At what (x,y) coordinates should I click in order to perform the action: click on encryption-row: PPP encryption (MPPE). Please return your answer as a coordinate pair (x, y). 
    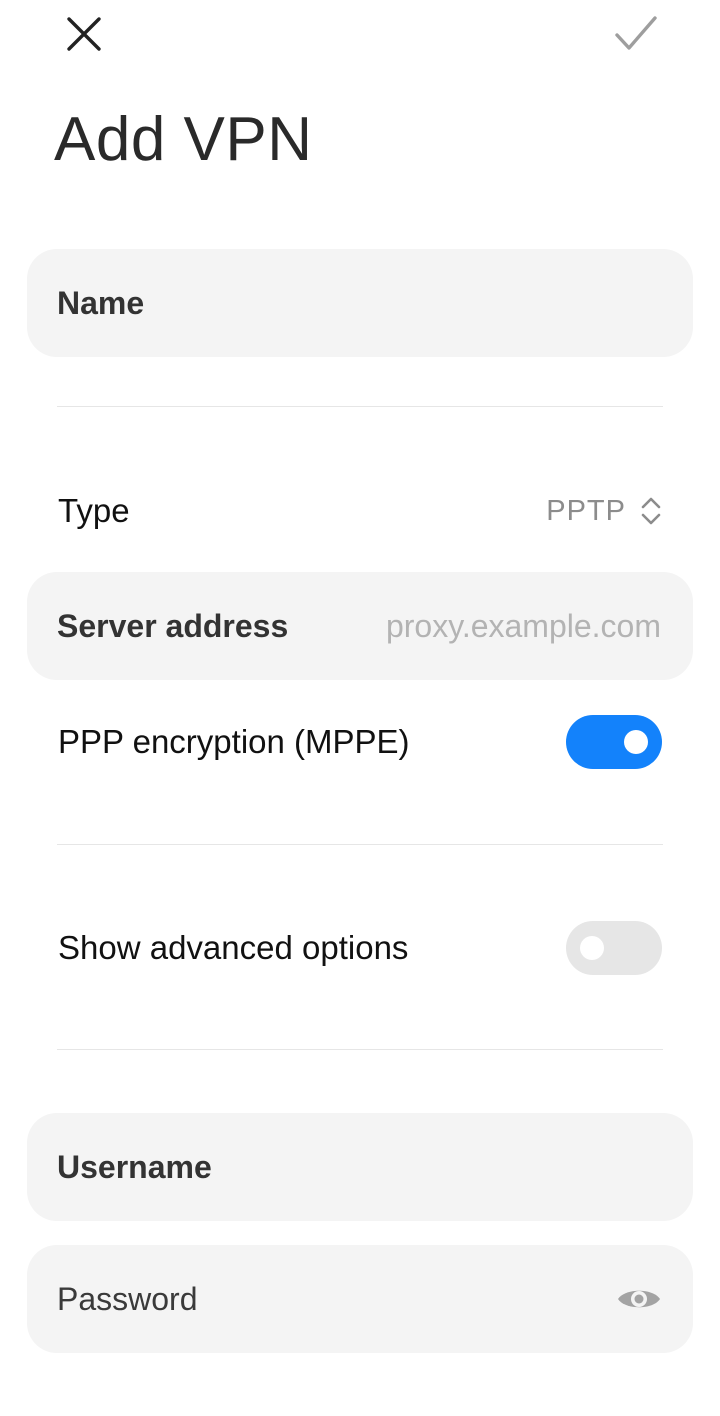
    Looking at the image, I should click on (360, 742).